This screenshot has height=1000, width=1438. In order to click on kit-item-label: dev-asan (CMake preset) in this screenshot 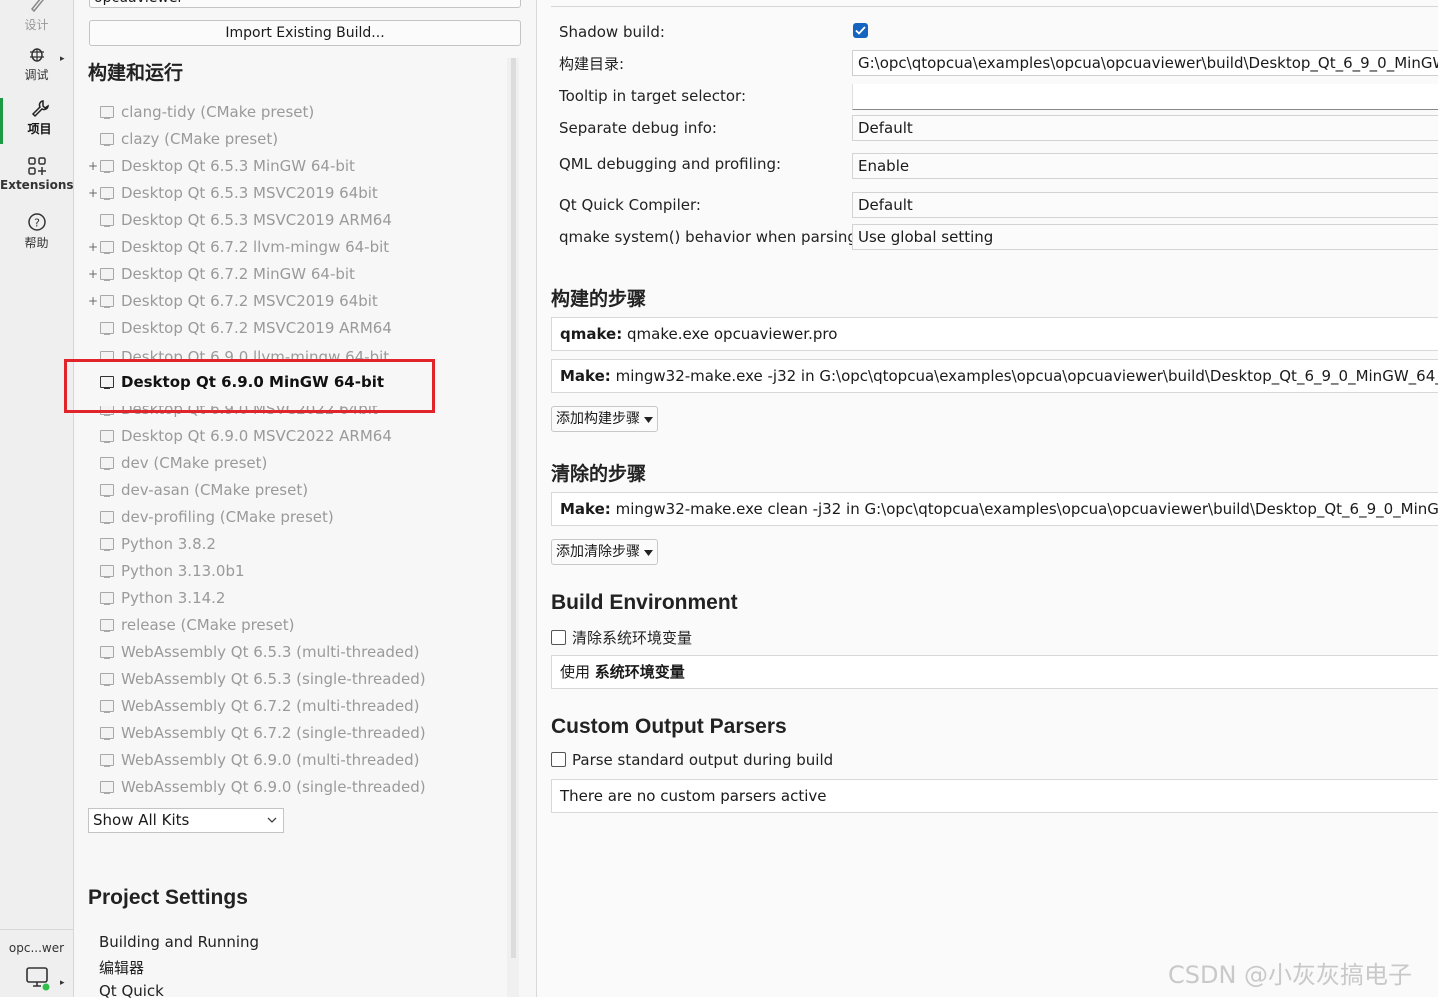, I will do `click(215, 490)`.